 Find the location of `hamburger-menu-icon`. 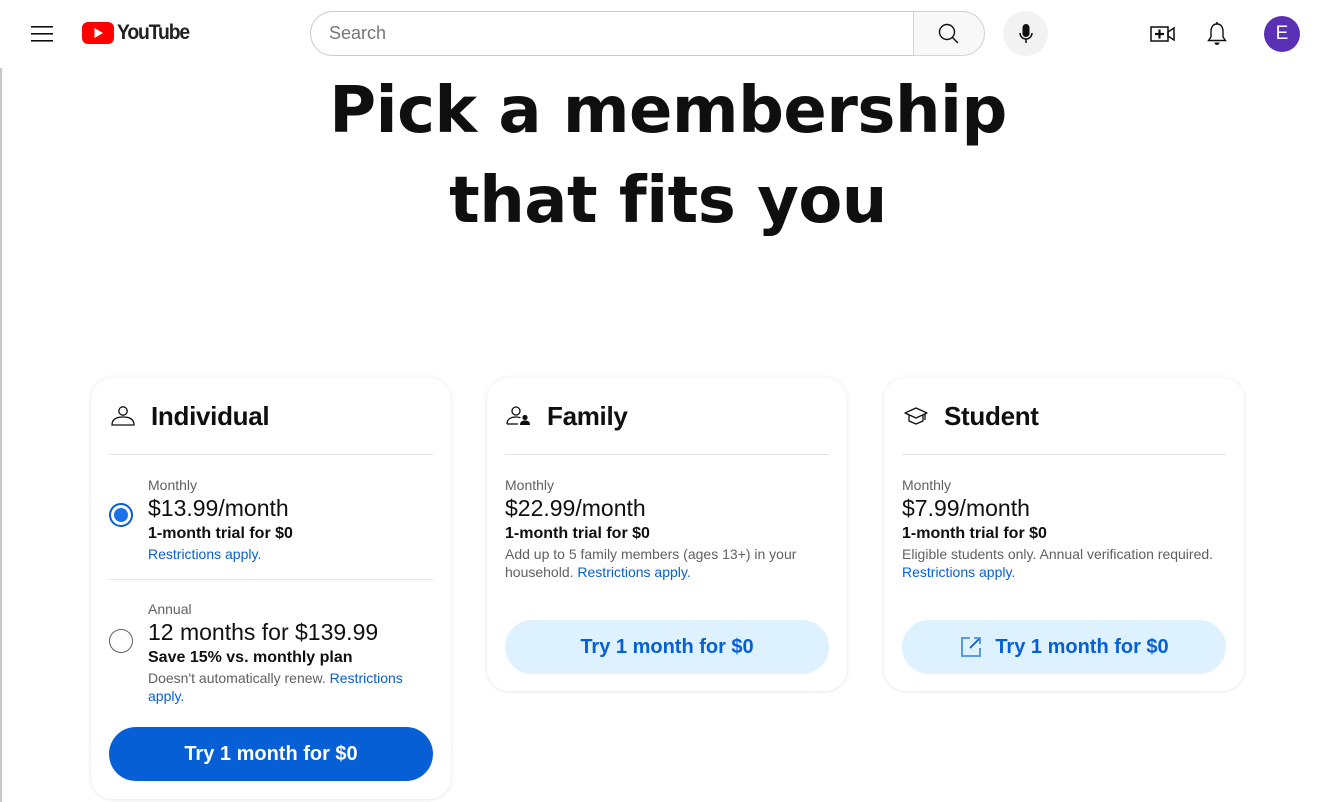

hamburger-menu-icon is located at coordinates (42, 34).